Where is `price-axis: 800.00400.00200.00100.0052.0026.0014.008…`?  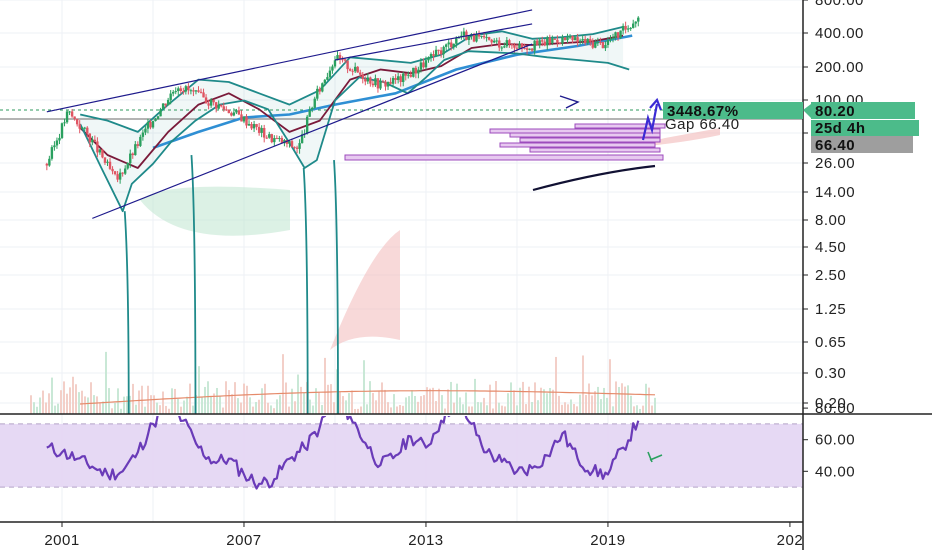 price-axis: 800.00400.00200.00100.0052.0026.0014.008… is located at coordinates (833, 206).